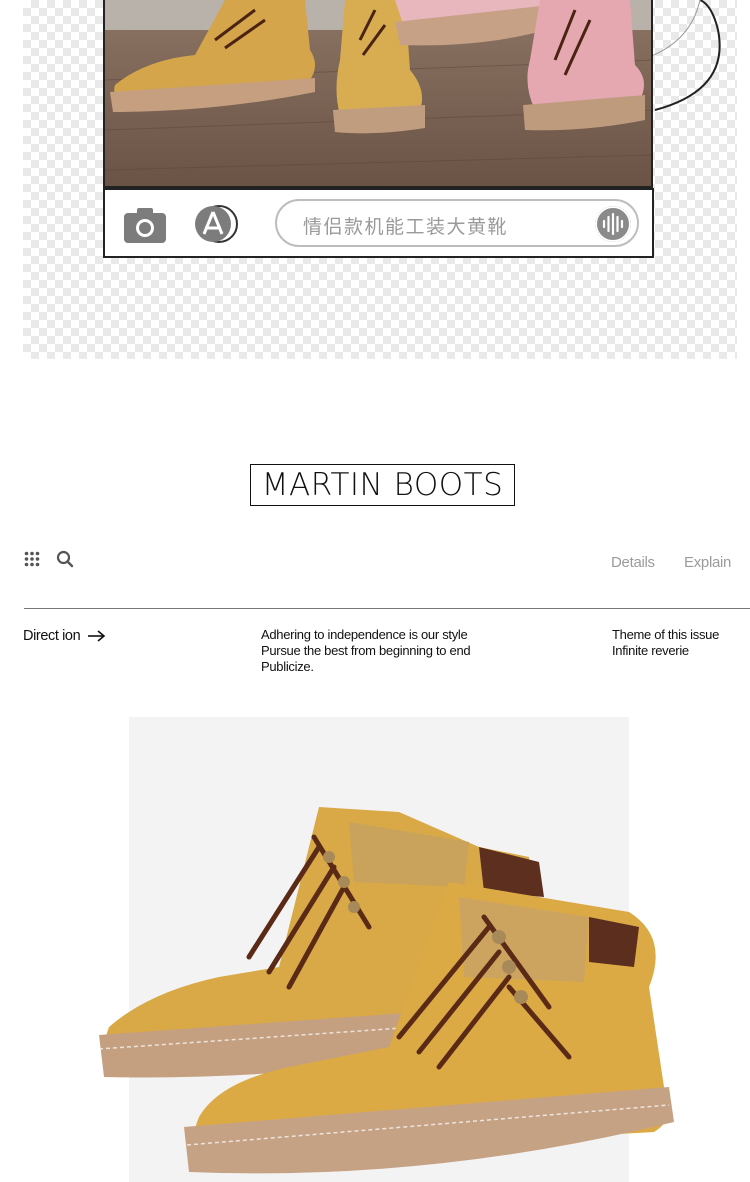 The width and height of the screenshot is (750, 1182). I want to click on camera-icon, so click(145, 225).